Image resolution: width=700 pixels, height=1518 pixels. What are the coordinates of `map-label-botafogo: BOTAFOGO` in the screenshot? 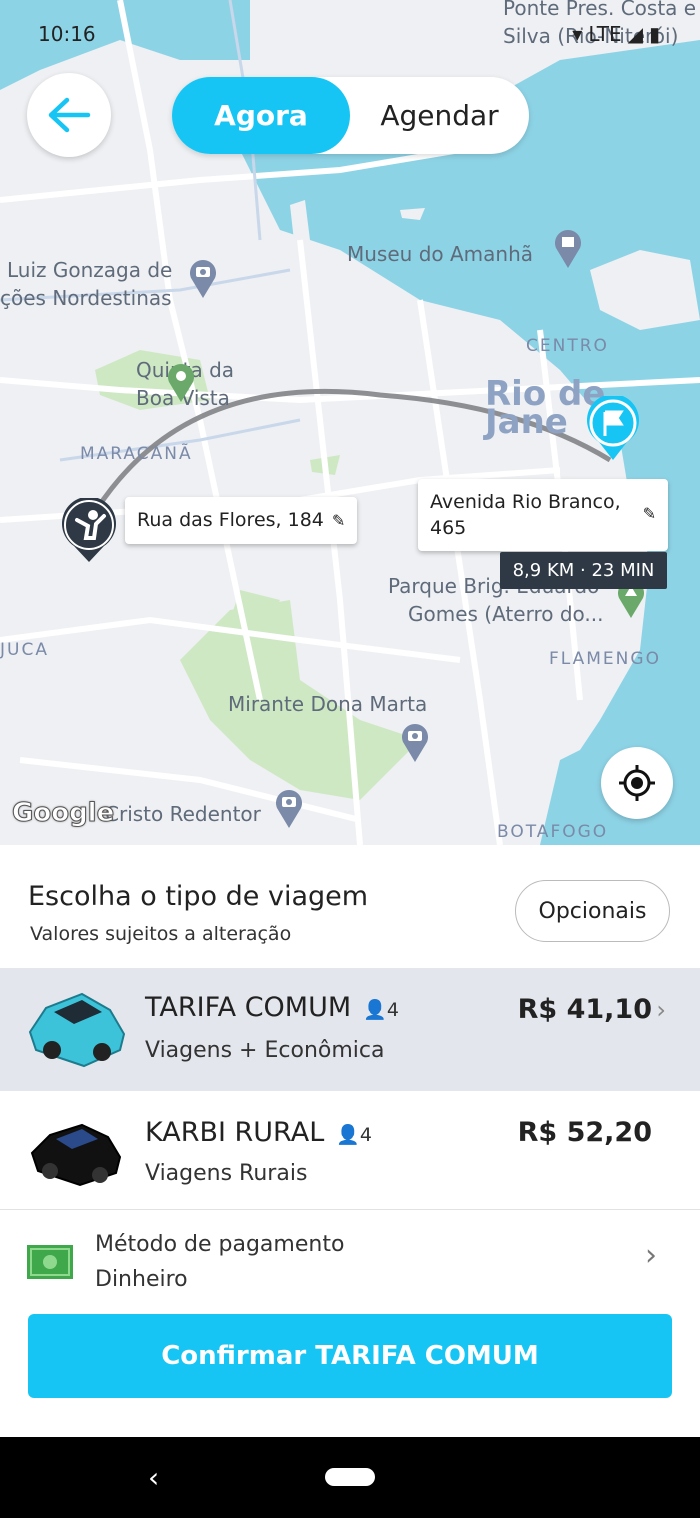 It's located at (553, 832).